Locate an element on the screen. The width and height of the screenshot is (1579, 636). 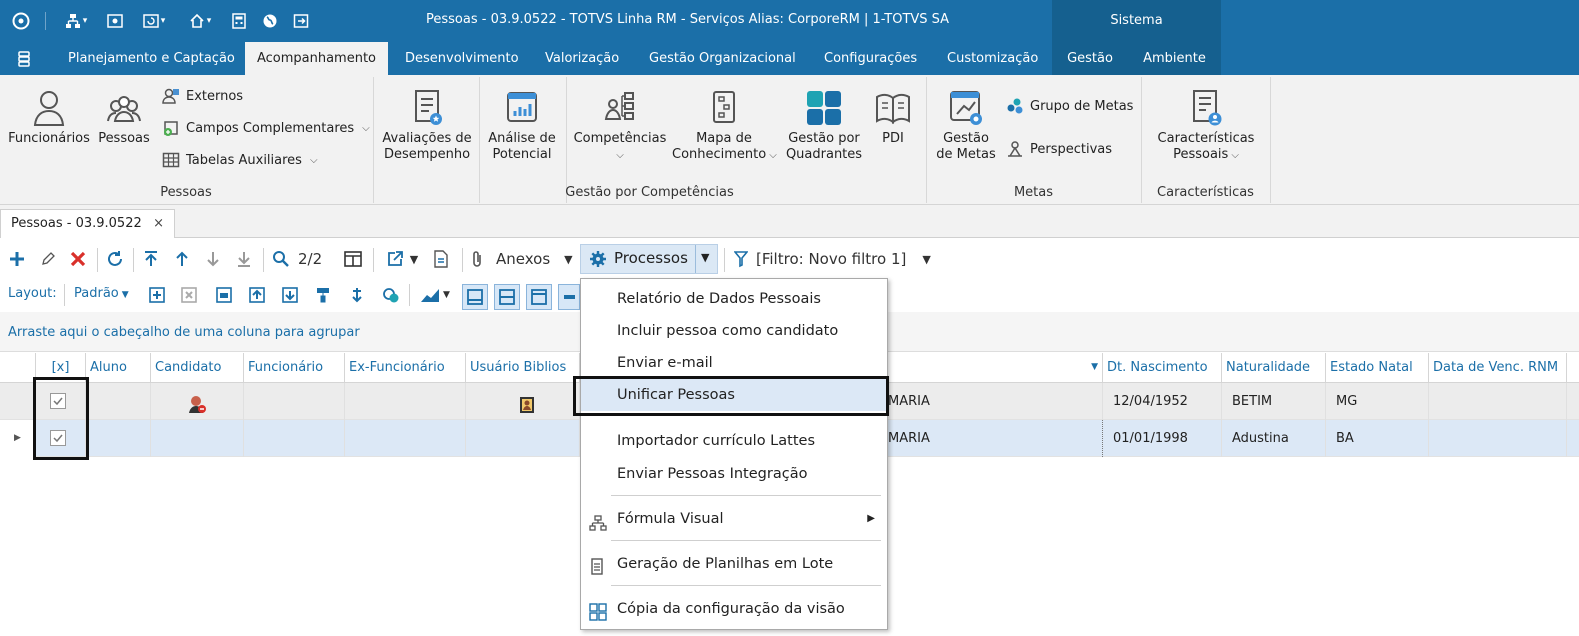
exit-icon is located at coordinates (301, 21).